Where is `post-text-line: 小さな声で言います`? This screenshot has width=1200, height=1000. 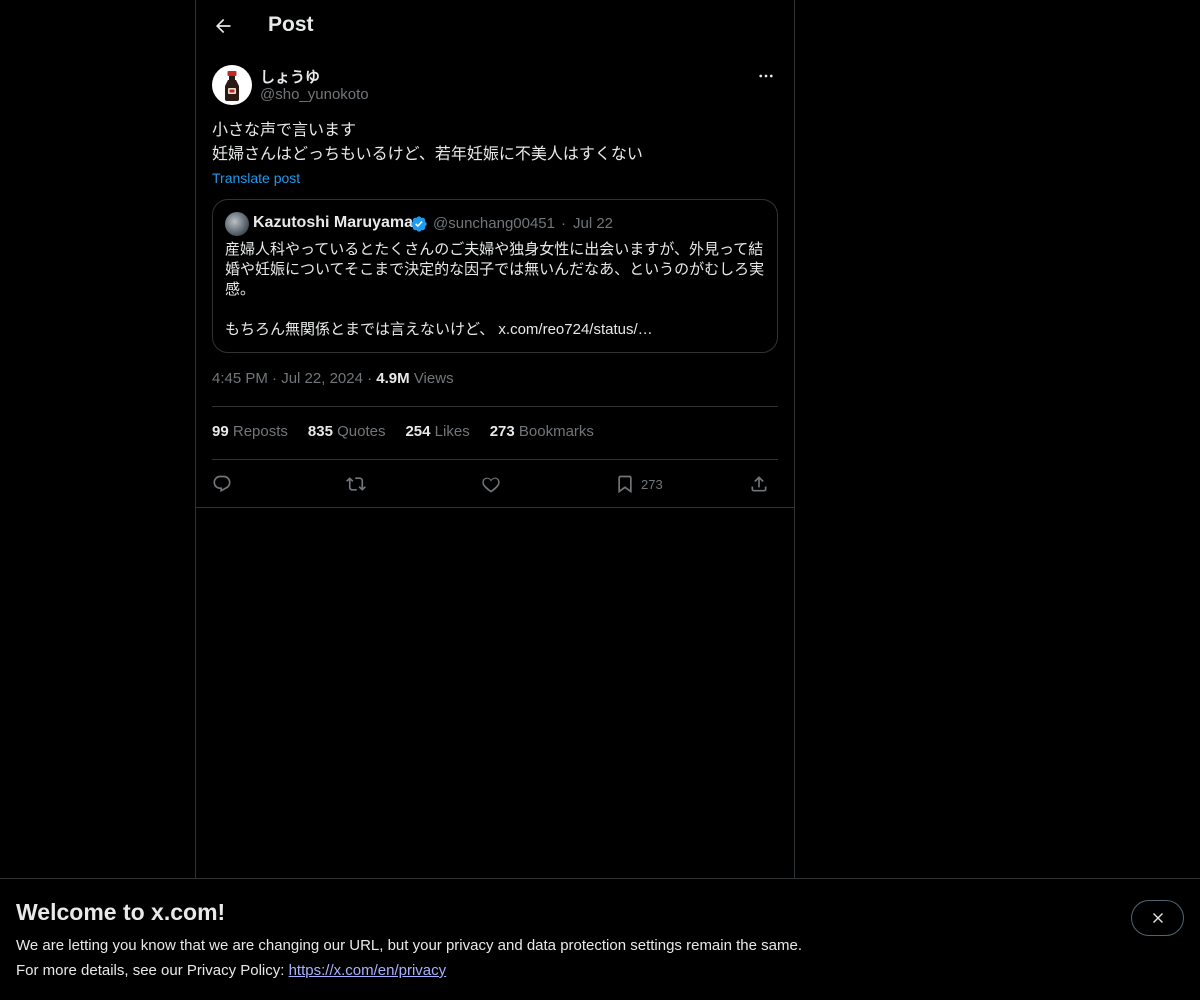 post-text-line: 小さな声で言います is located at coordinates (284, 130).